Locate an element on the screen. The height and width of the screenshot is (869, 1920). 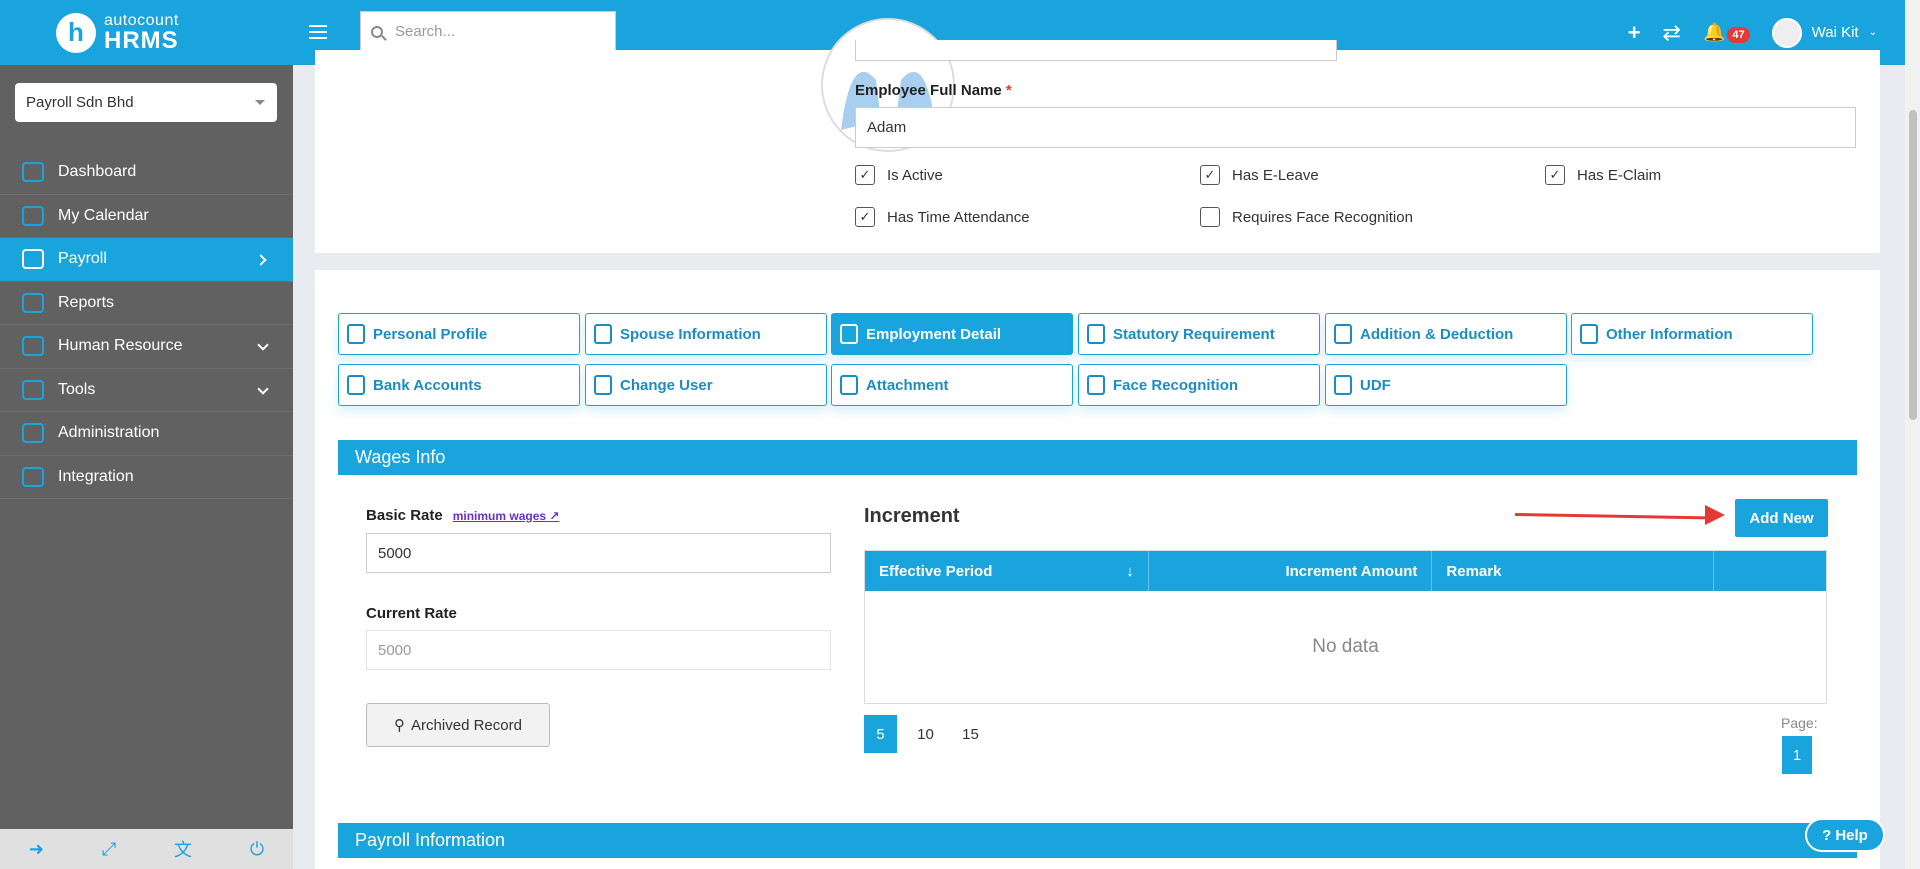
profile-icon is located at coordinates (356, 334).